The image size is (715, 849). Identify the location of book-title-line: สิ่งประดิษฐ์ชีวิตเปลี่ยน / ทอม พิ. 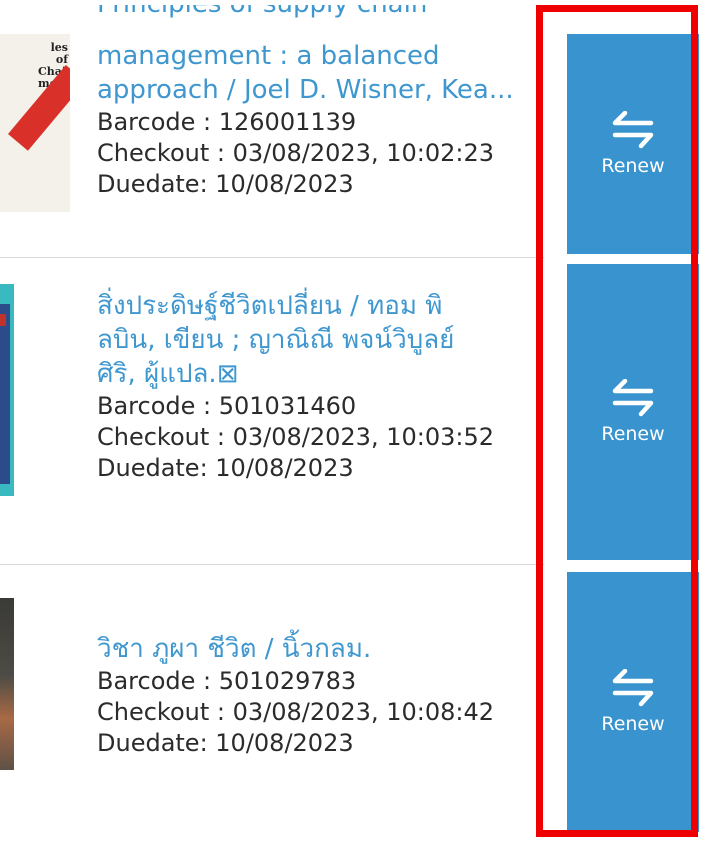
(317, 306).